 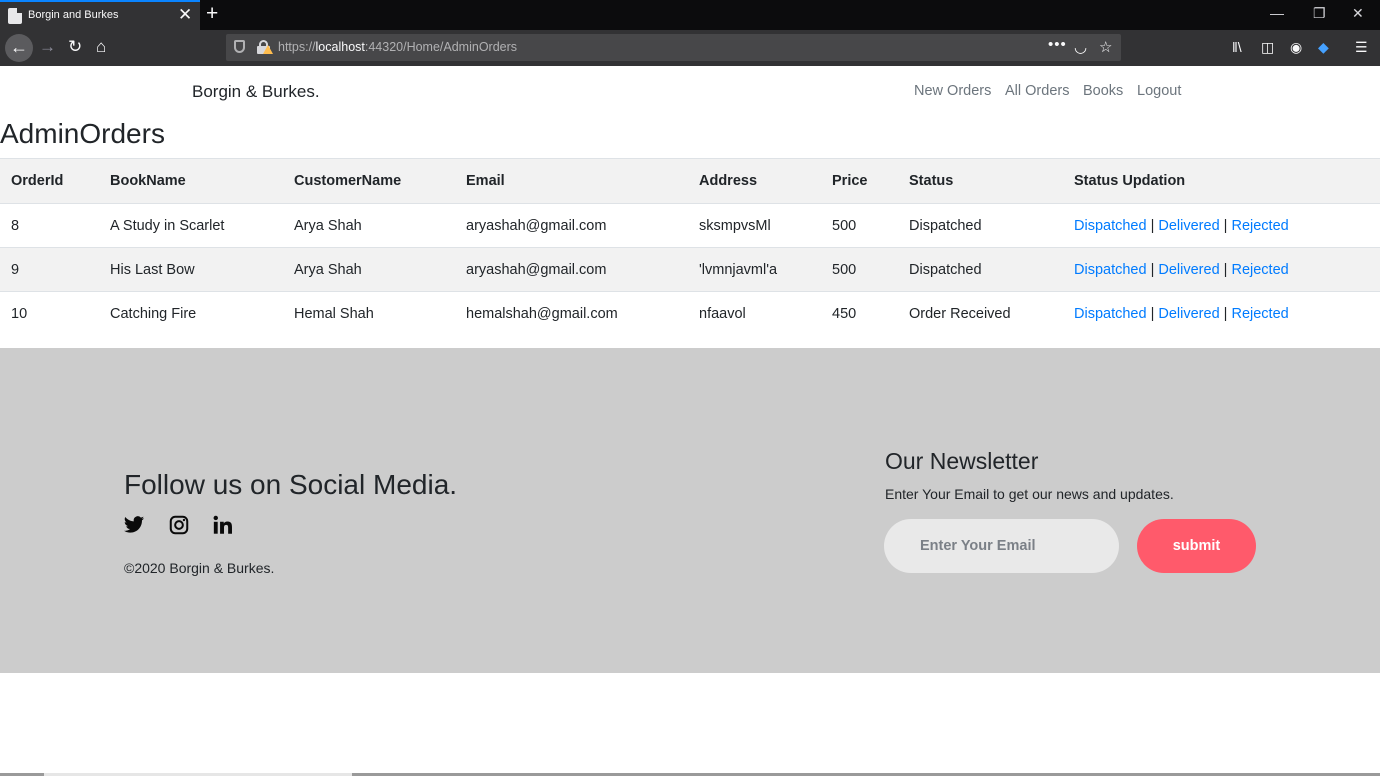 I want to click on twitter-icon, so click(x=134, y=525).